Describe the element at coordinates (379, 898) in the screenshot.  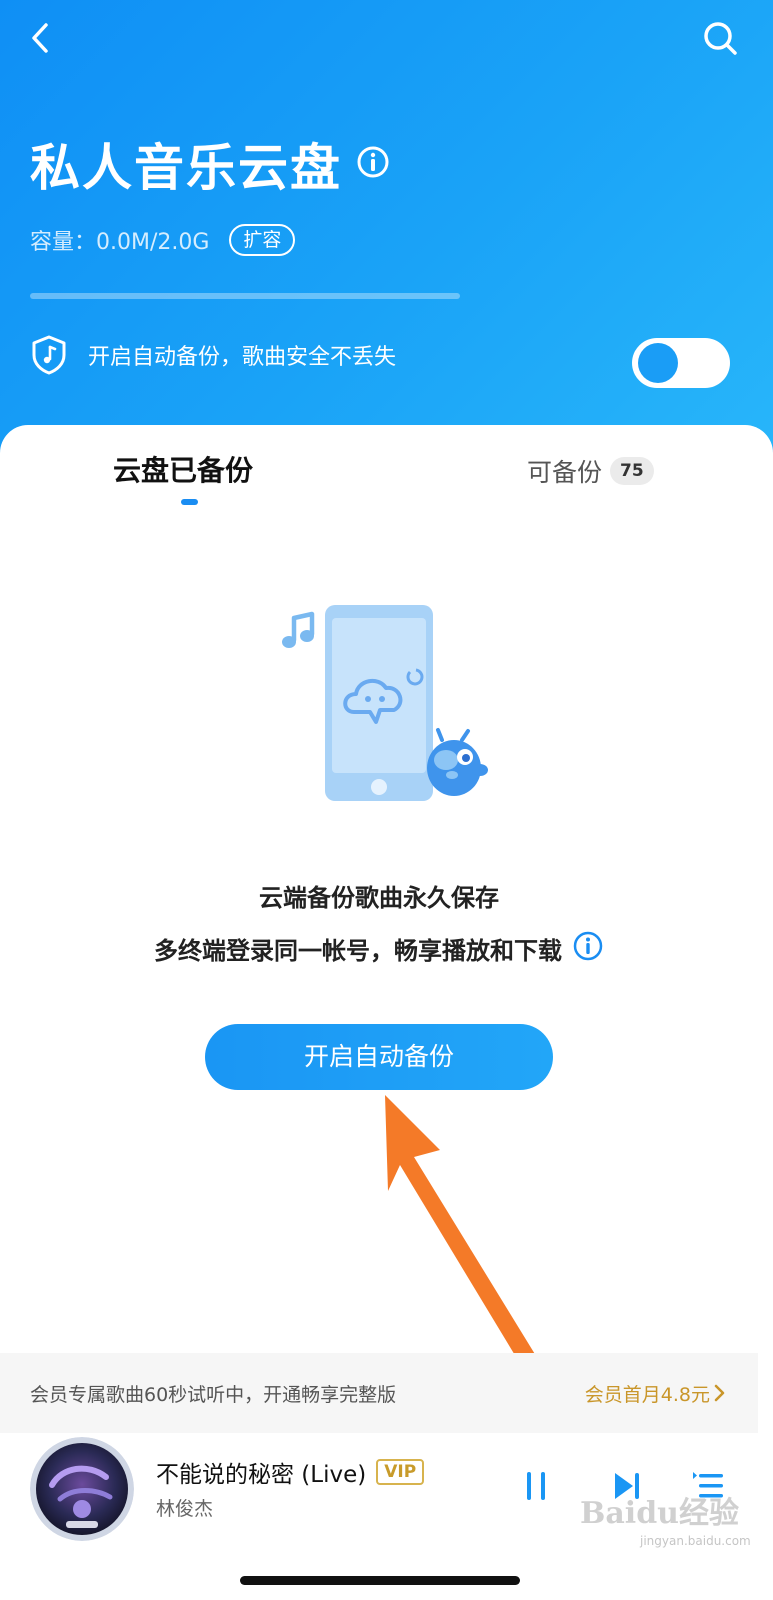
I see `empty-state-headline: 云端备份歌曲永久保存` at that location.